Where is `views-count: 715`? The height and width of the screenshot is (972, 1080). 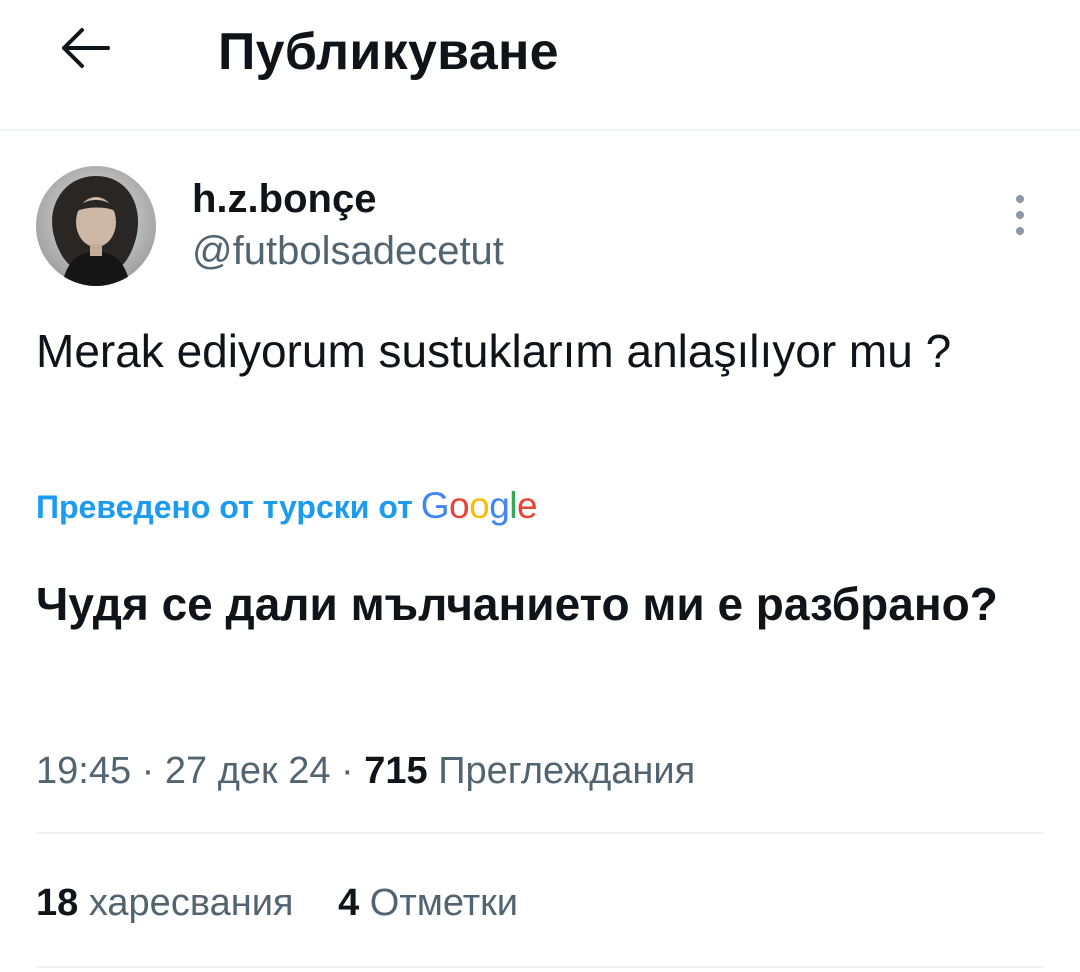 views-count: 715 is located at coordinates (396, 771).